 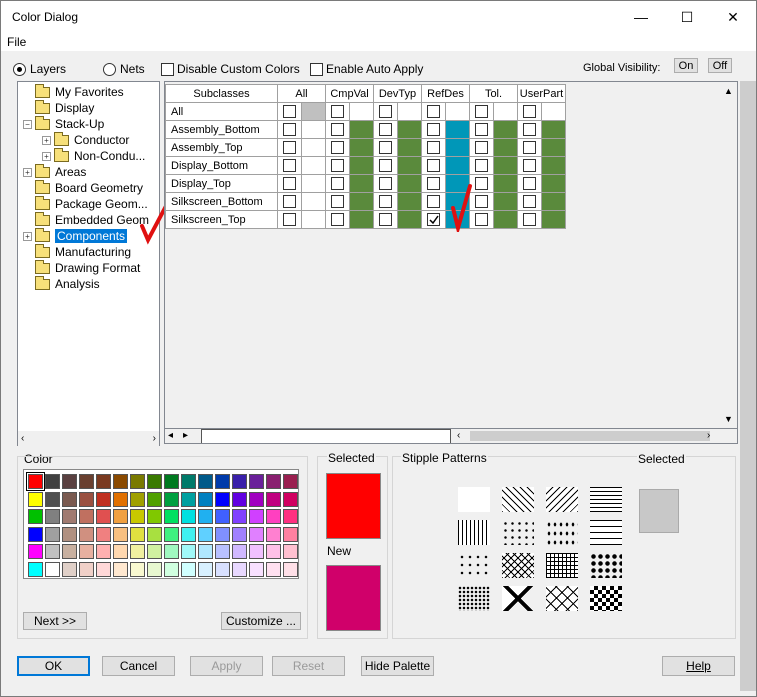 I want to click on layers-radio: Layers, so click(x=39, y=69).